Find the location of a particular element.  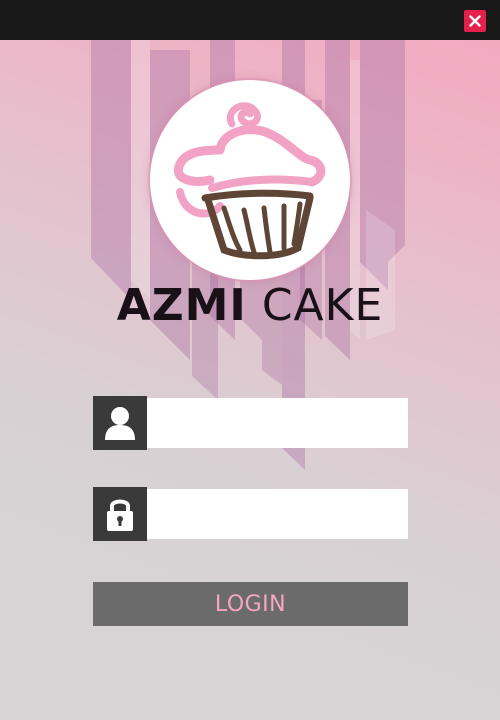

close-icon is located at coordinates (475, 21).